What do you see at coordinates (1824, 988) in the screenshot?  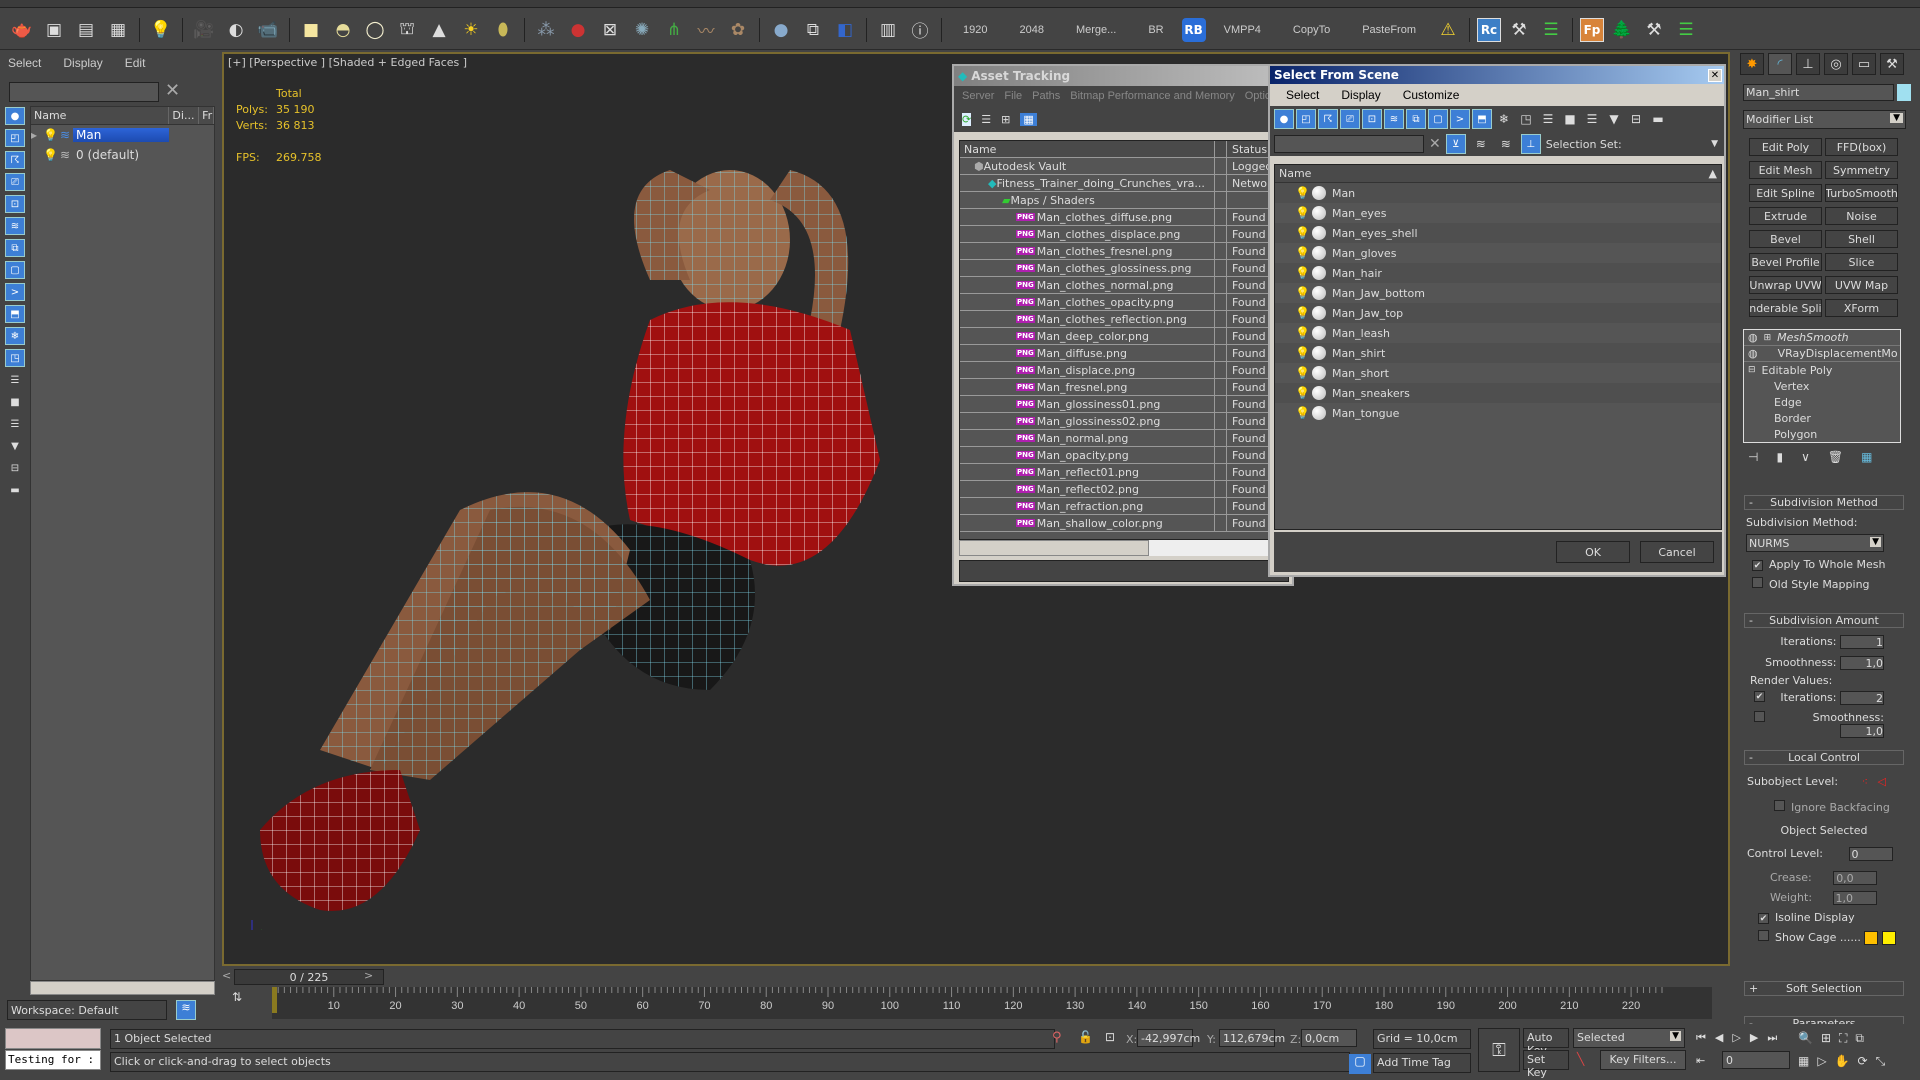 I see `soft-selection-rollout: + Soft Selection` at bounding box center [1824, 988].